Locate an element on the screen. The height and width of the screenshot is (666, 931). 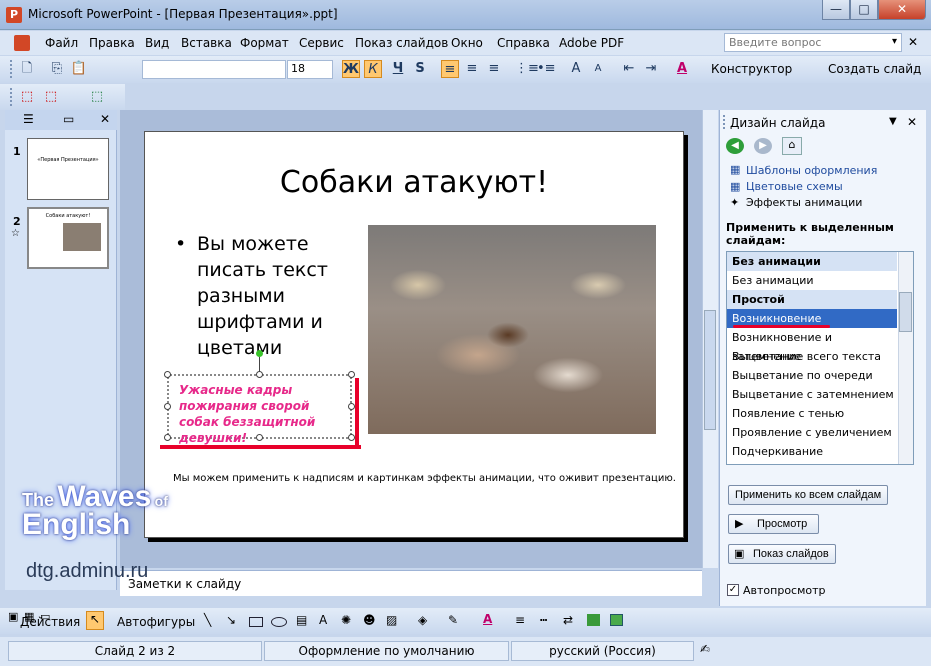
menu-adobe-pdf: Adobe PDF is located at coordinates (591, 43).